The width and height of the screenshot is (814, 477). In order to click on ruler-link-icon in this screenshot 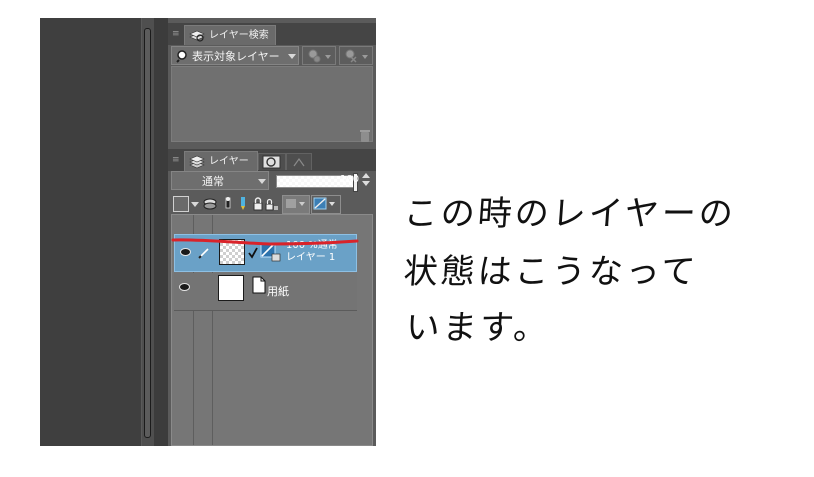, I will do `click(265, 253)`.